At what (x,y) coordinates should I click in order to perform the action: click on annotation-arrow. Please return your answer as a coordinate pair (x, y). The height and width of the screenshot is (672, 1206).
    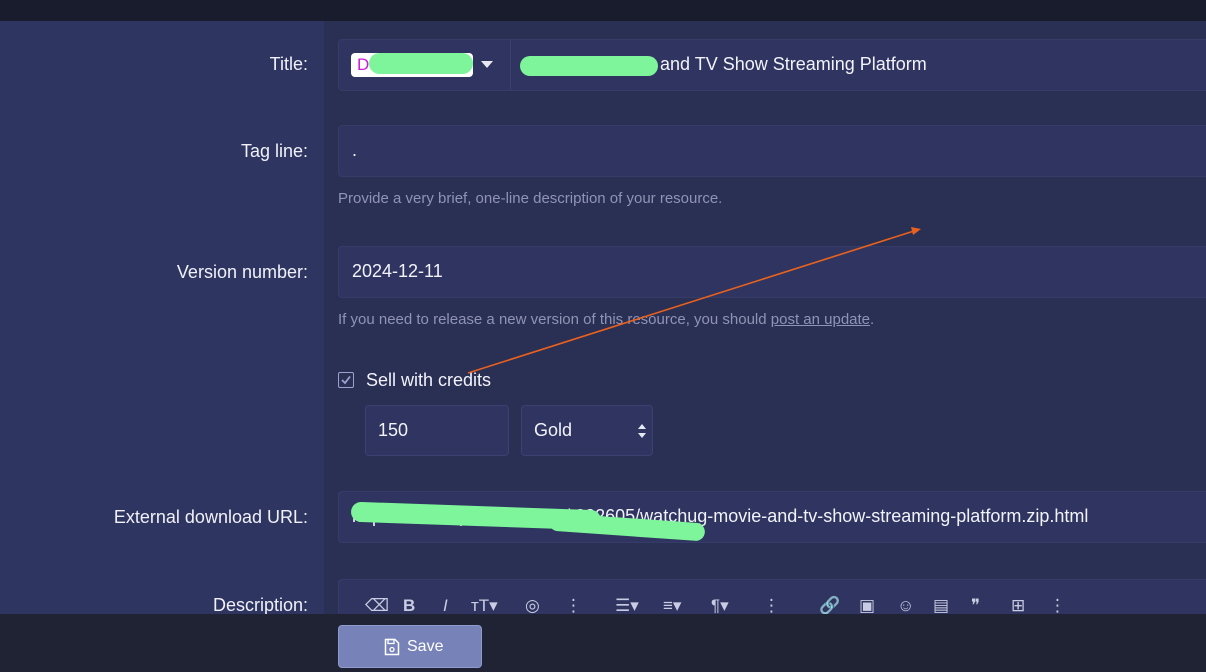
    Looking at the image, I should click on (694, 300).